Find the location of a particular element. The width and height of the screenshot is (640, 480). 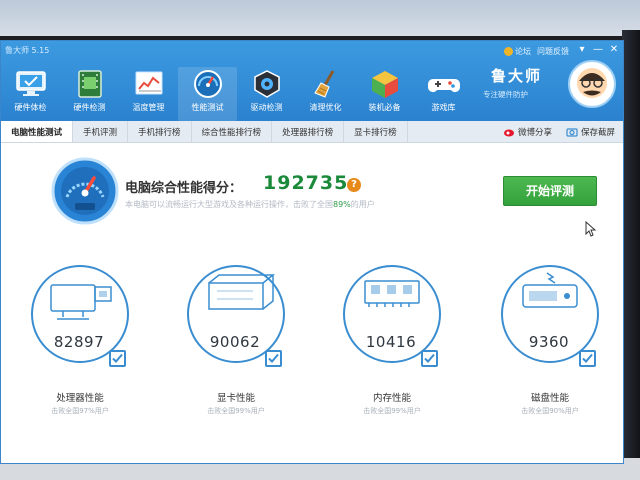

performance-gauge-icon is located at coordinates (85, 191).